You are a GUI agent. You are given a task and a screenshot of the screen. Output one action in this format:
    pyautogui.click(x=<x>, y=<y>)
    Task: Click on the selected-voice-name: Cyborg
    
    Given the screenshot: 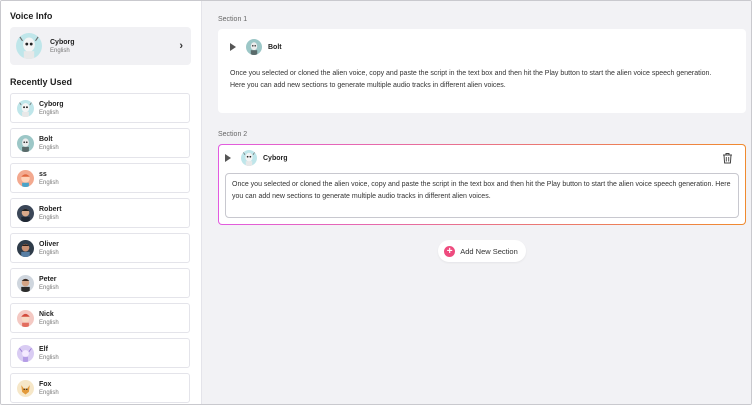 What is the action you would take?
    pyautogui.click(x=62, y=42)
    